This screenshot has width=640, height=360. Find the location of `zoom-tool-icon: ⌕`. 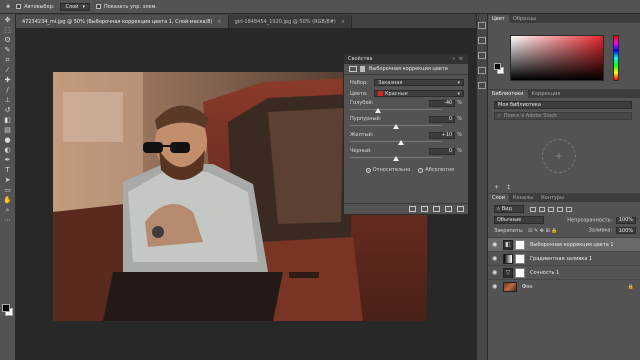

zoom-tool-icon: ⌕ is located at coordinates (8, 210).